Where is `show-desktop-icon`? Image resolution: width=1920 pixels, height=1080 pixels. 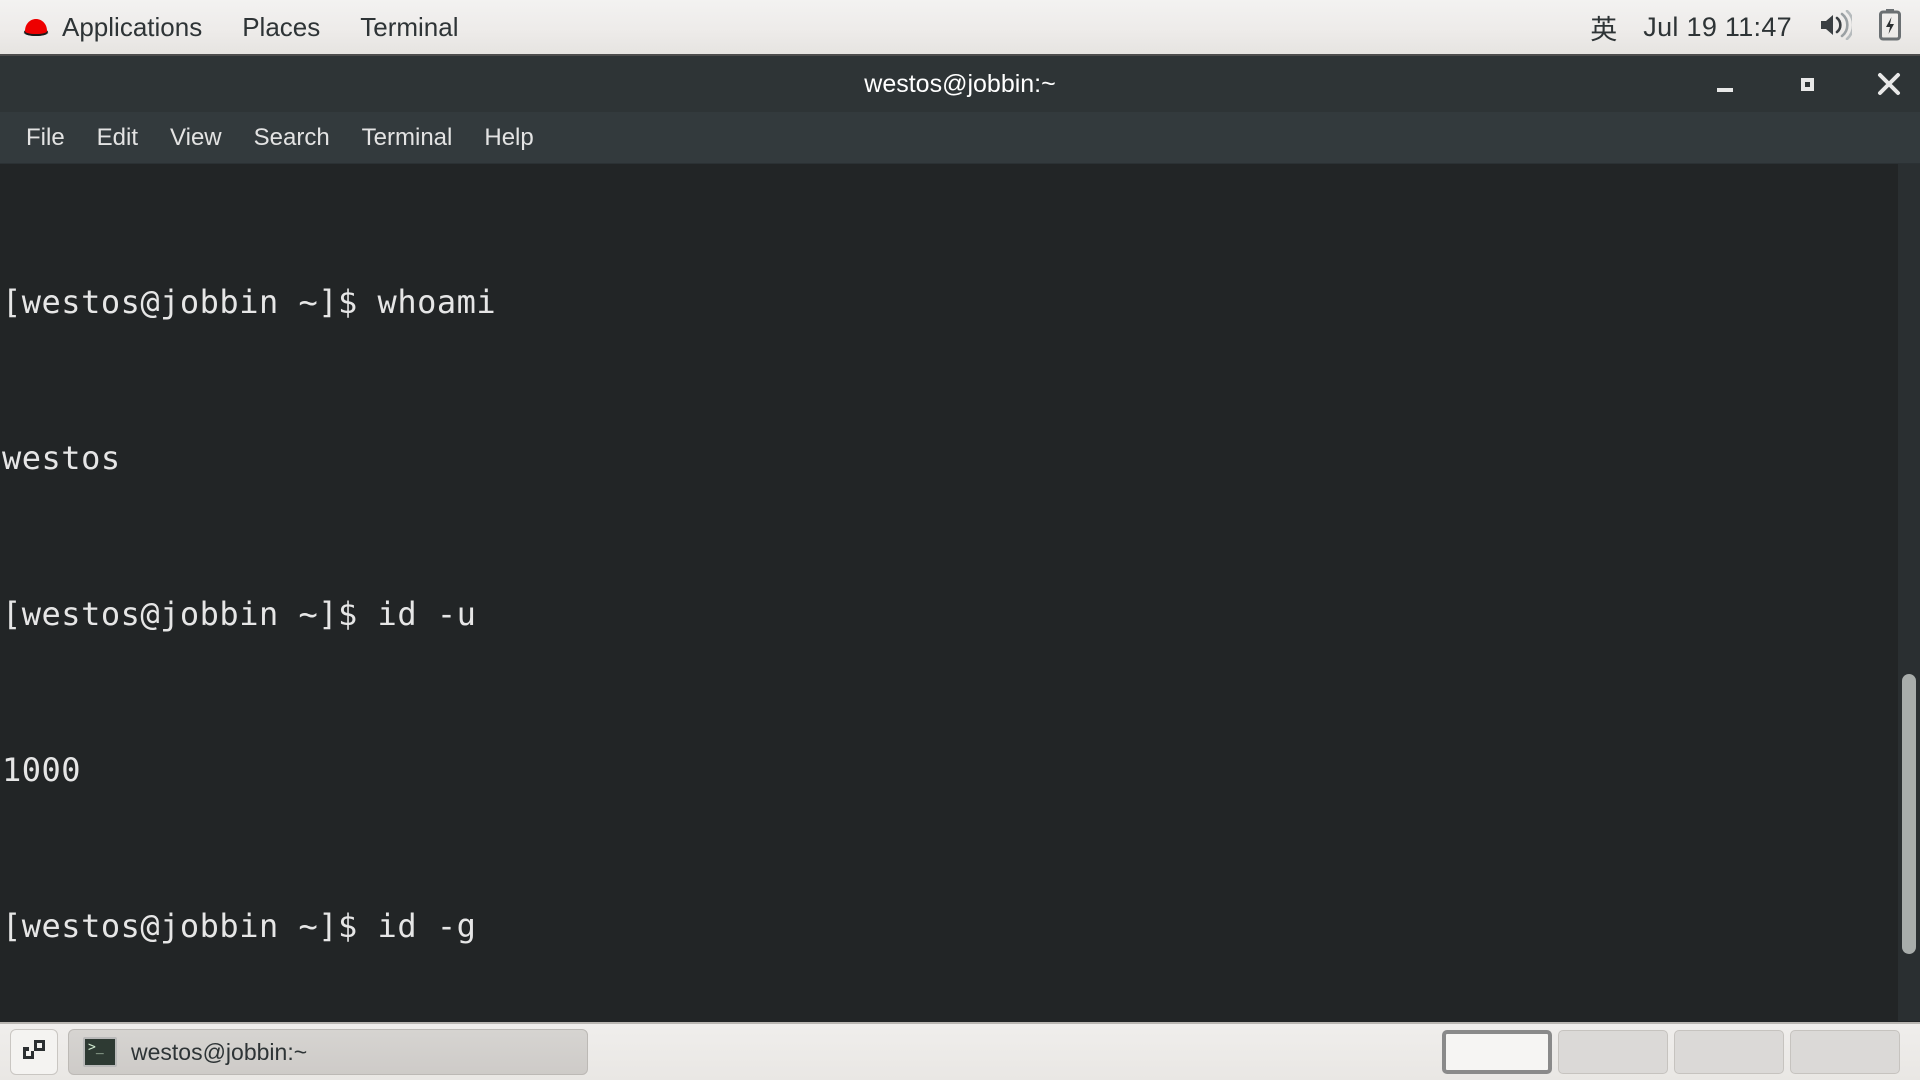 show-desktop-icon is located at coordinates (34, 1052).